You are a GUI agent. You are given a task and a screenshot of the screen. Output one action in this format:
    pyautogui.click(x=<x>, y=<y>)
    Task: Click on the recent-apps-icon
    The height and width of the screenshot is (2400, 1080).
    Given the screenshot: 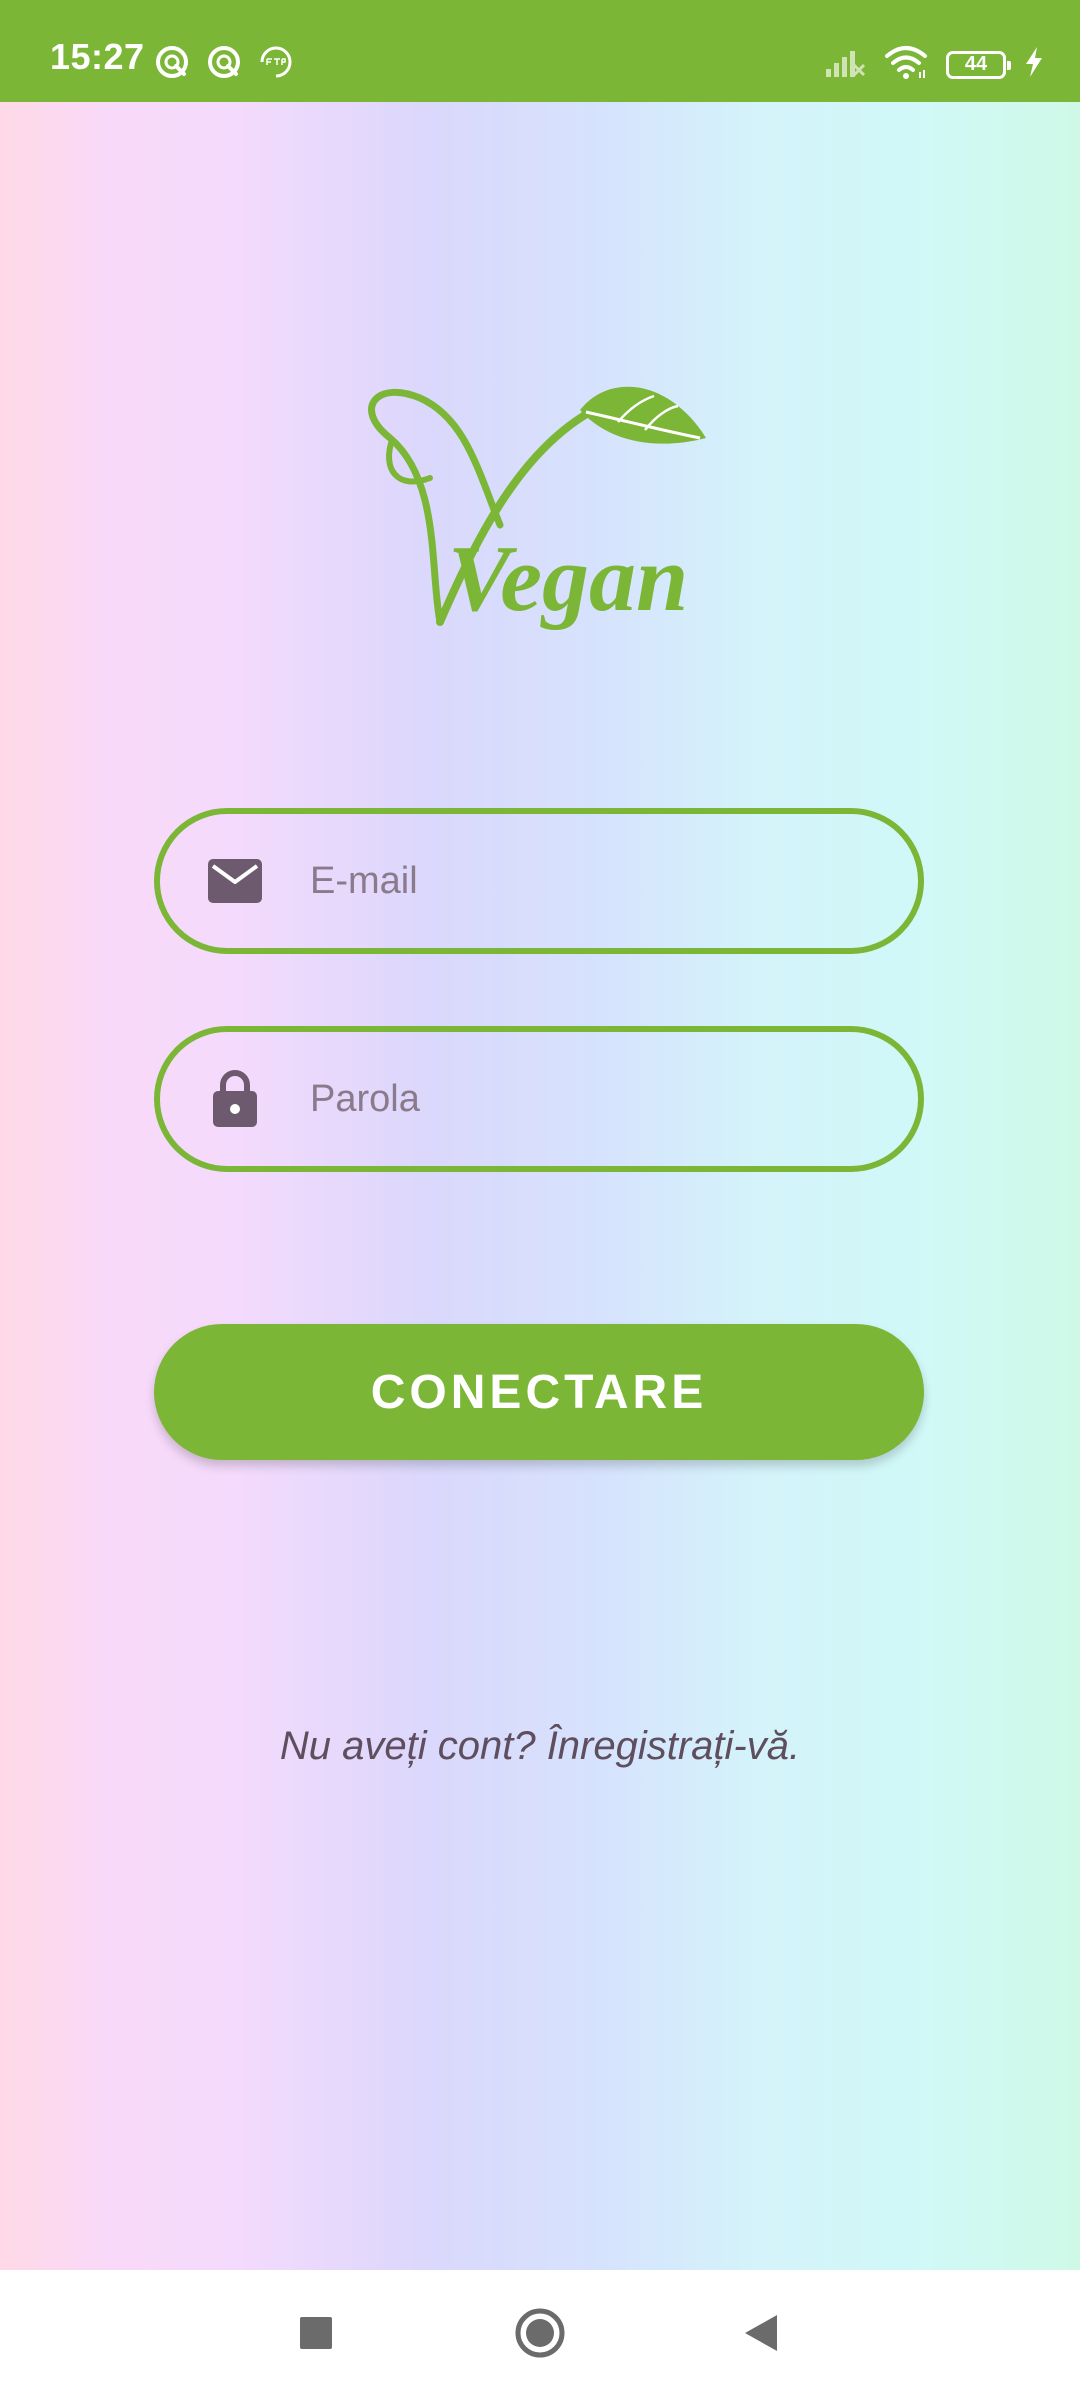 What is the action you would take?
    pyautogui.click(x=316, y=2335)
    